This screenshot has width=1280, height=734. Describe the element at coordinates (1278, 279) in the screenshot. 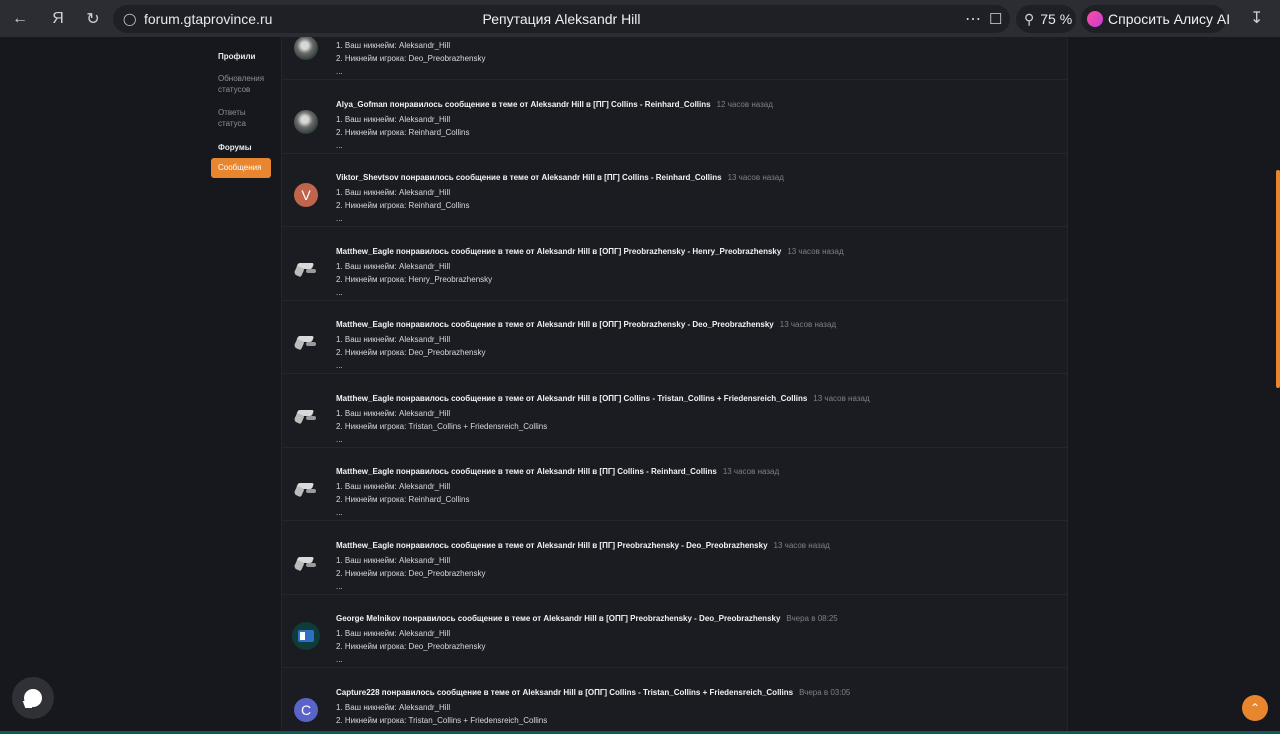

I see `scrollbar` at that location.